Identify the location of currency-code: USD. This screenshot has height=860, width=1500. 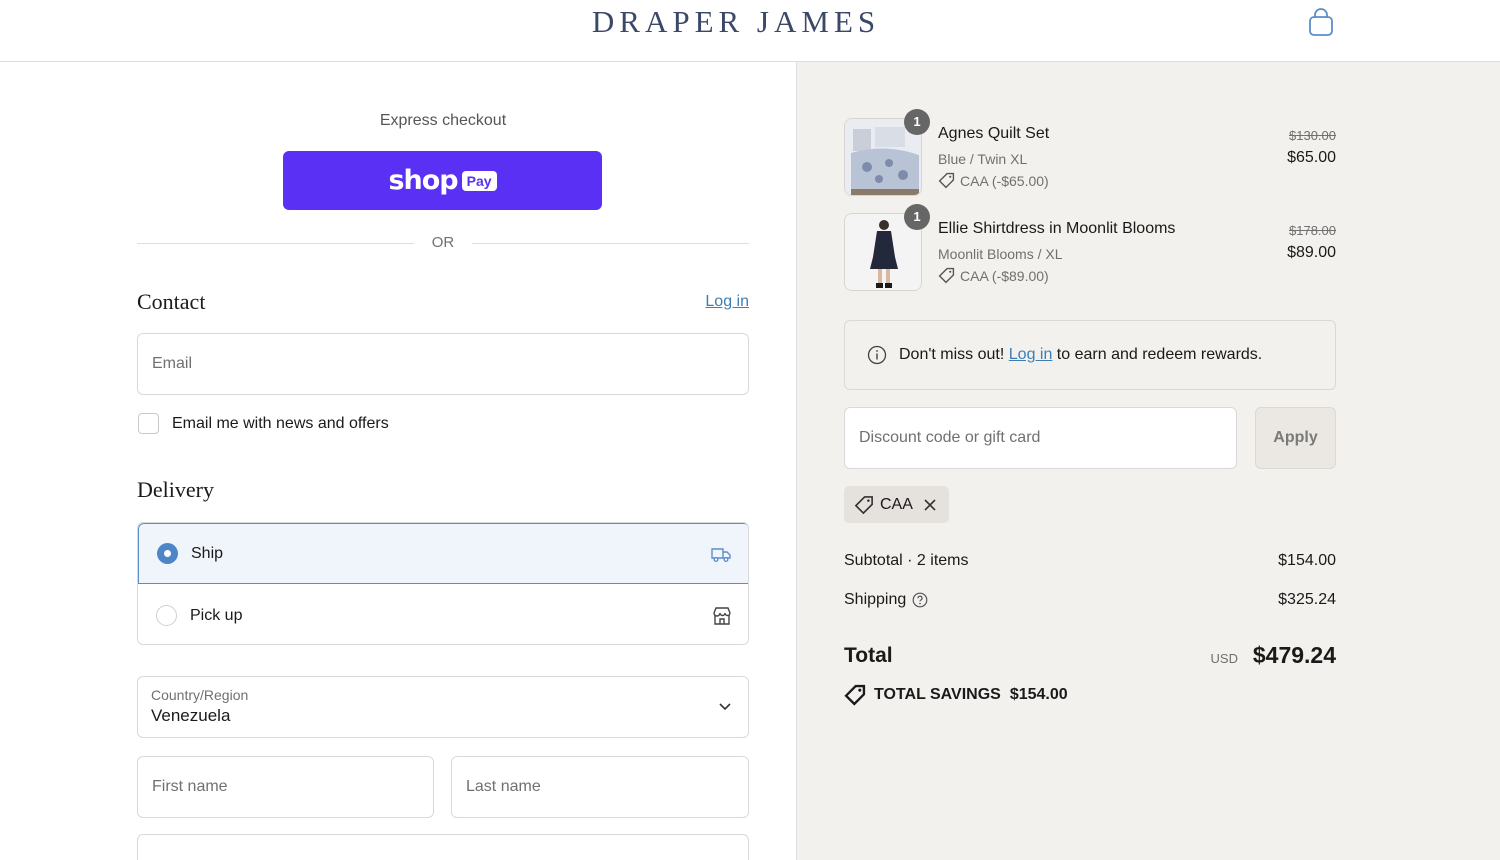
(1224, 658).